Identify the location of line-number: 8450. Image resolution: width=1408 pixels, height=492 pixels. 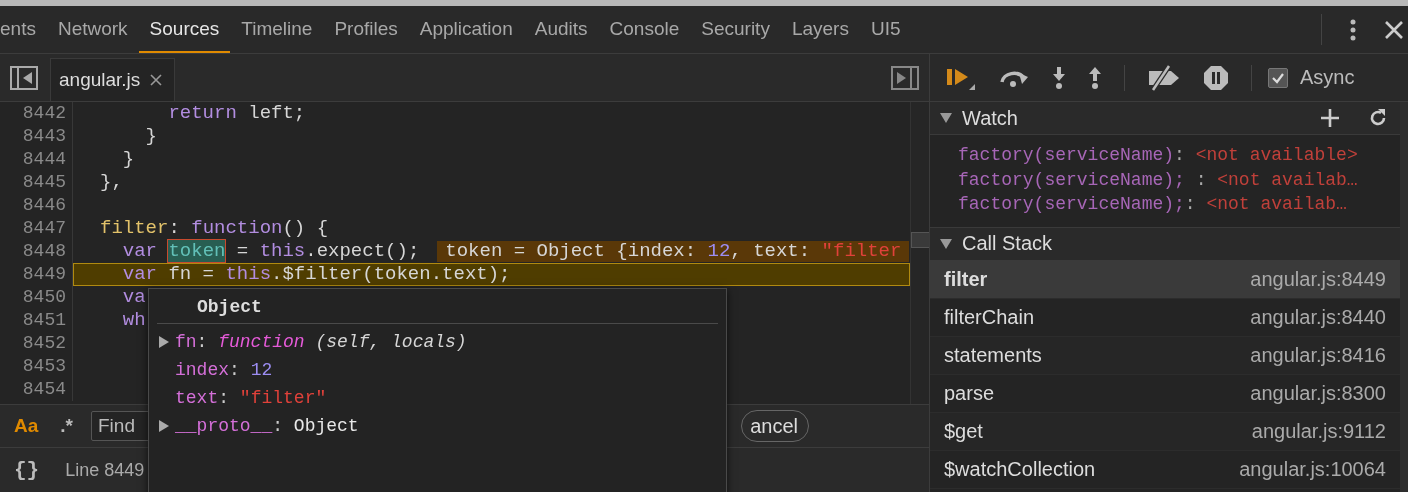
(36, 297).